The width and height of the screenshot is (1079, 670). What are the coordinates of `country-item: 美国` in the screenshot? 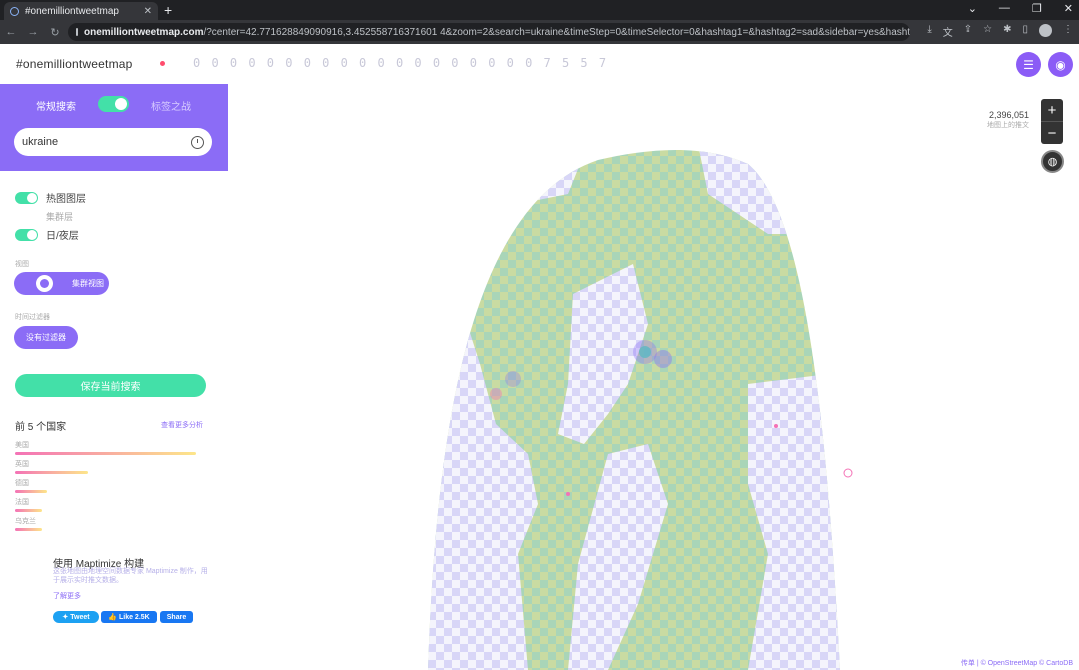 It's located at (105, 447).